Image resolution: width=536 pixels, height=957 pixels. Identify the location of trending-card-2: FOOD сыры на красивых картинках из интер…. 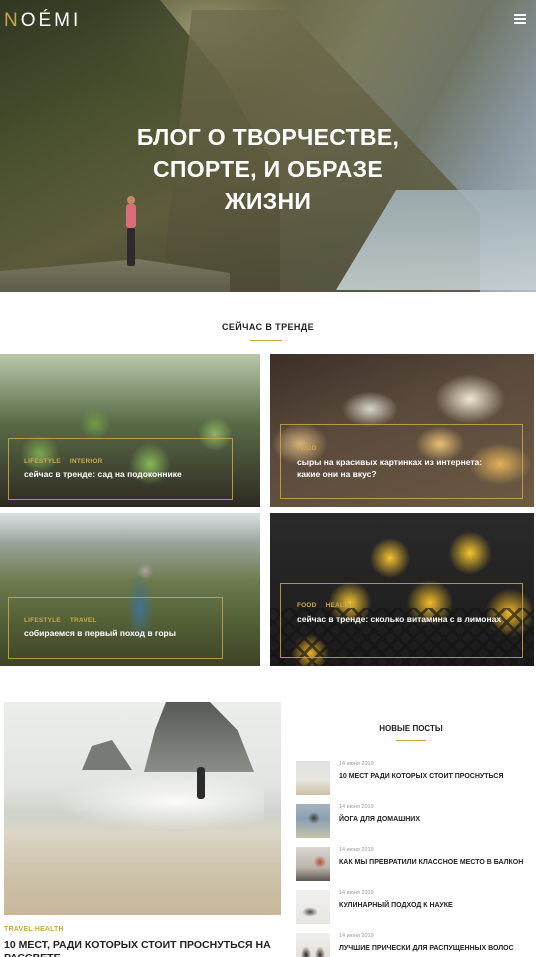
(402, 430).